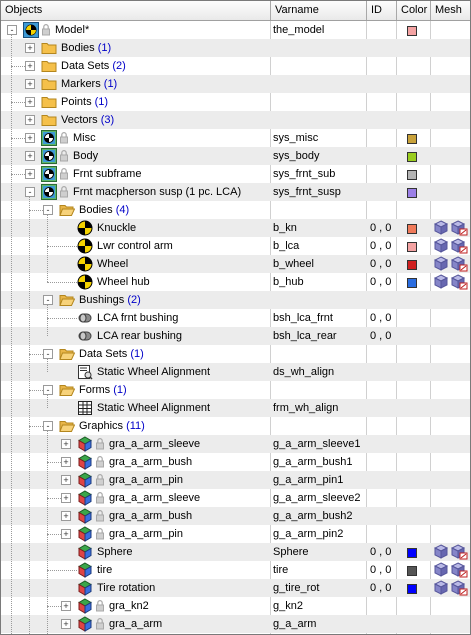  I want to click on tree-row: + Misc sys_misc, so click(235, 138).